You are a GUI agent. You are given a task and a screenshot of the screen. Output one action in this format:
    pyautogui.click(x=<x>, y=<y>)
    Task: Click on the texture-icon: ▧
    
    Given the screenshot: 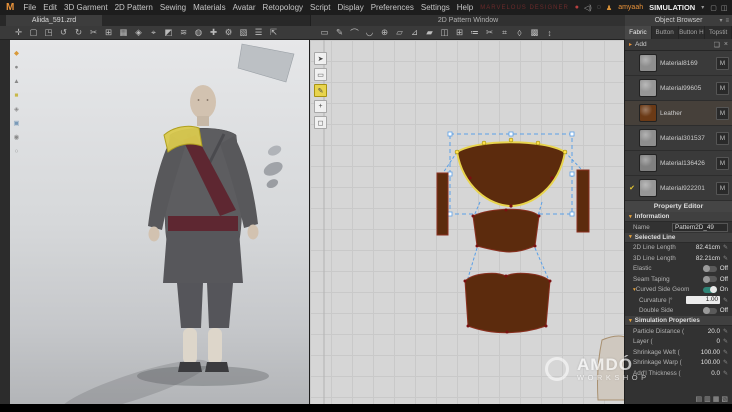 What is the action you would take?
    pyautogui.click(x=243, y=33)
    